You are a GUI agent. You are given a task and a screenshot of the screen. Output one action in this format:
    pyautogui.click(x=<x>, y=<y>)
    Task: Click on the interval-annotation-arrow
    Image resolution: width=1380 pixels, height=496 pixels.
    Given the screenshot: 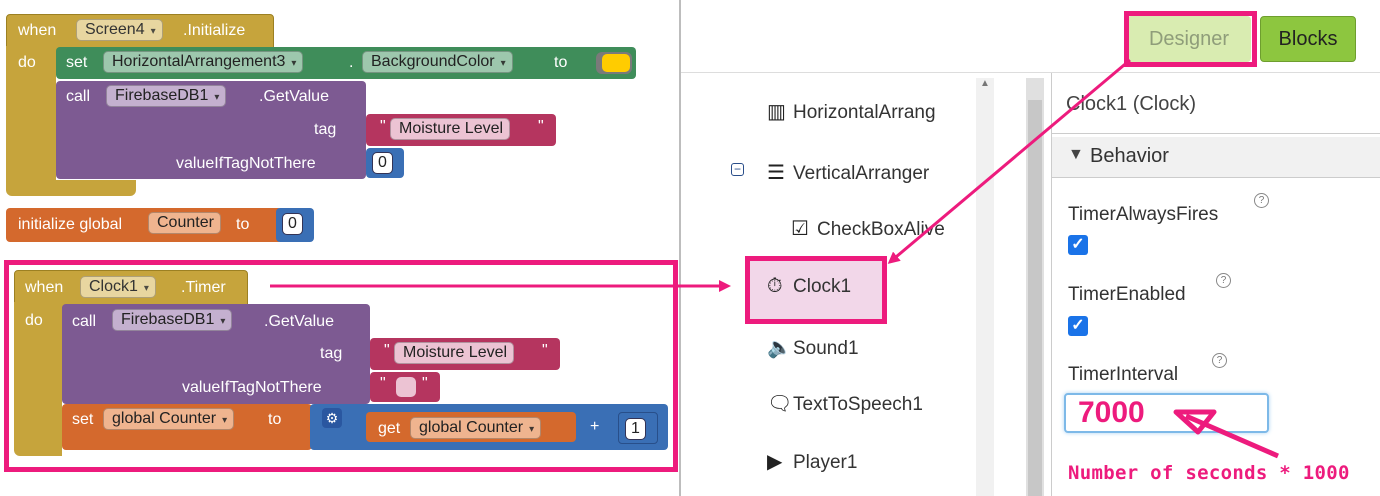 What is the action you would take?
    pyautogui.click(x=1232, y=436)
    